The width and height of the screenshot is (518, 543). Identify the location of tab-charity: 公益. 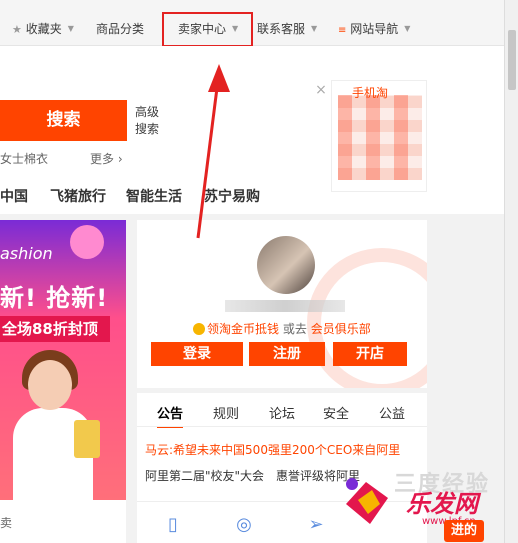
(392, 412).